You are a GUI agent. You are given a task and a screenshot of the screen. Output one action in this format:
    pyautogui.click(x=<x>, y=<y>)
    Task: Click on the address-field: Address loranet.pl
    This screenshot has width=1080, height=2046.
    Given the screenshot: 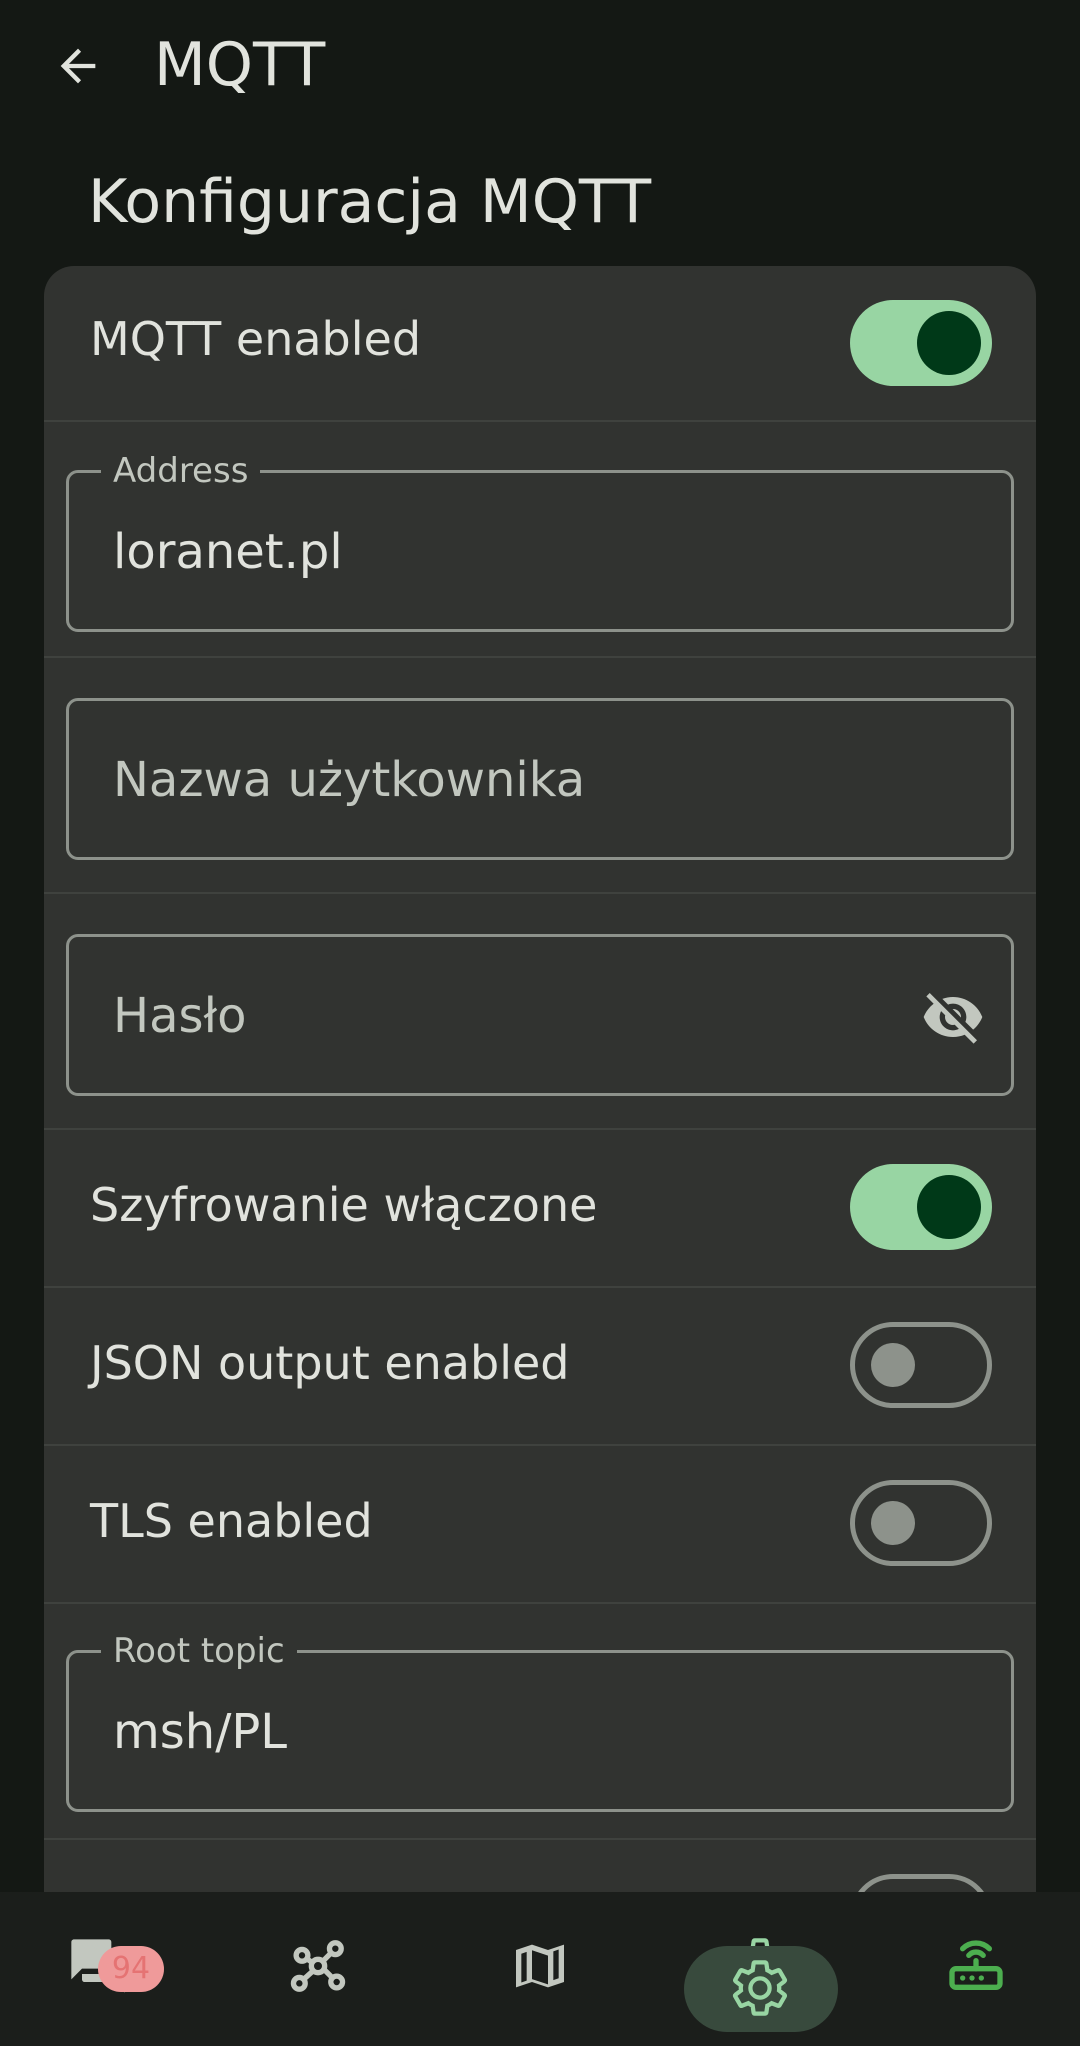 What is the action you would take?
    pyautogui.click(x=540, y=541)
    